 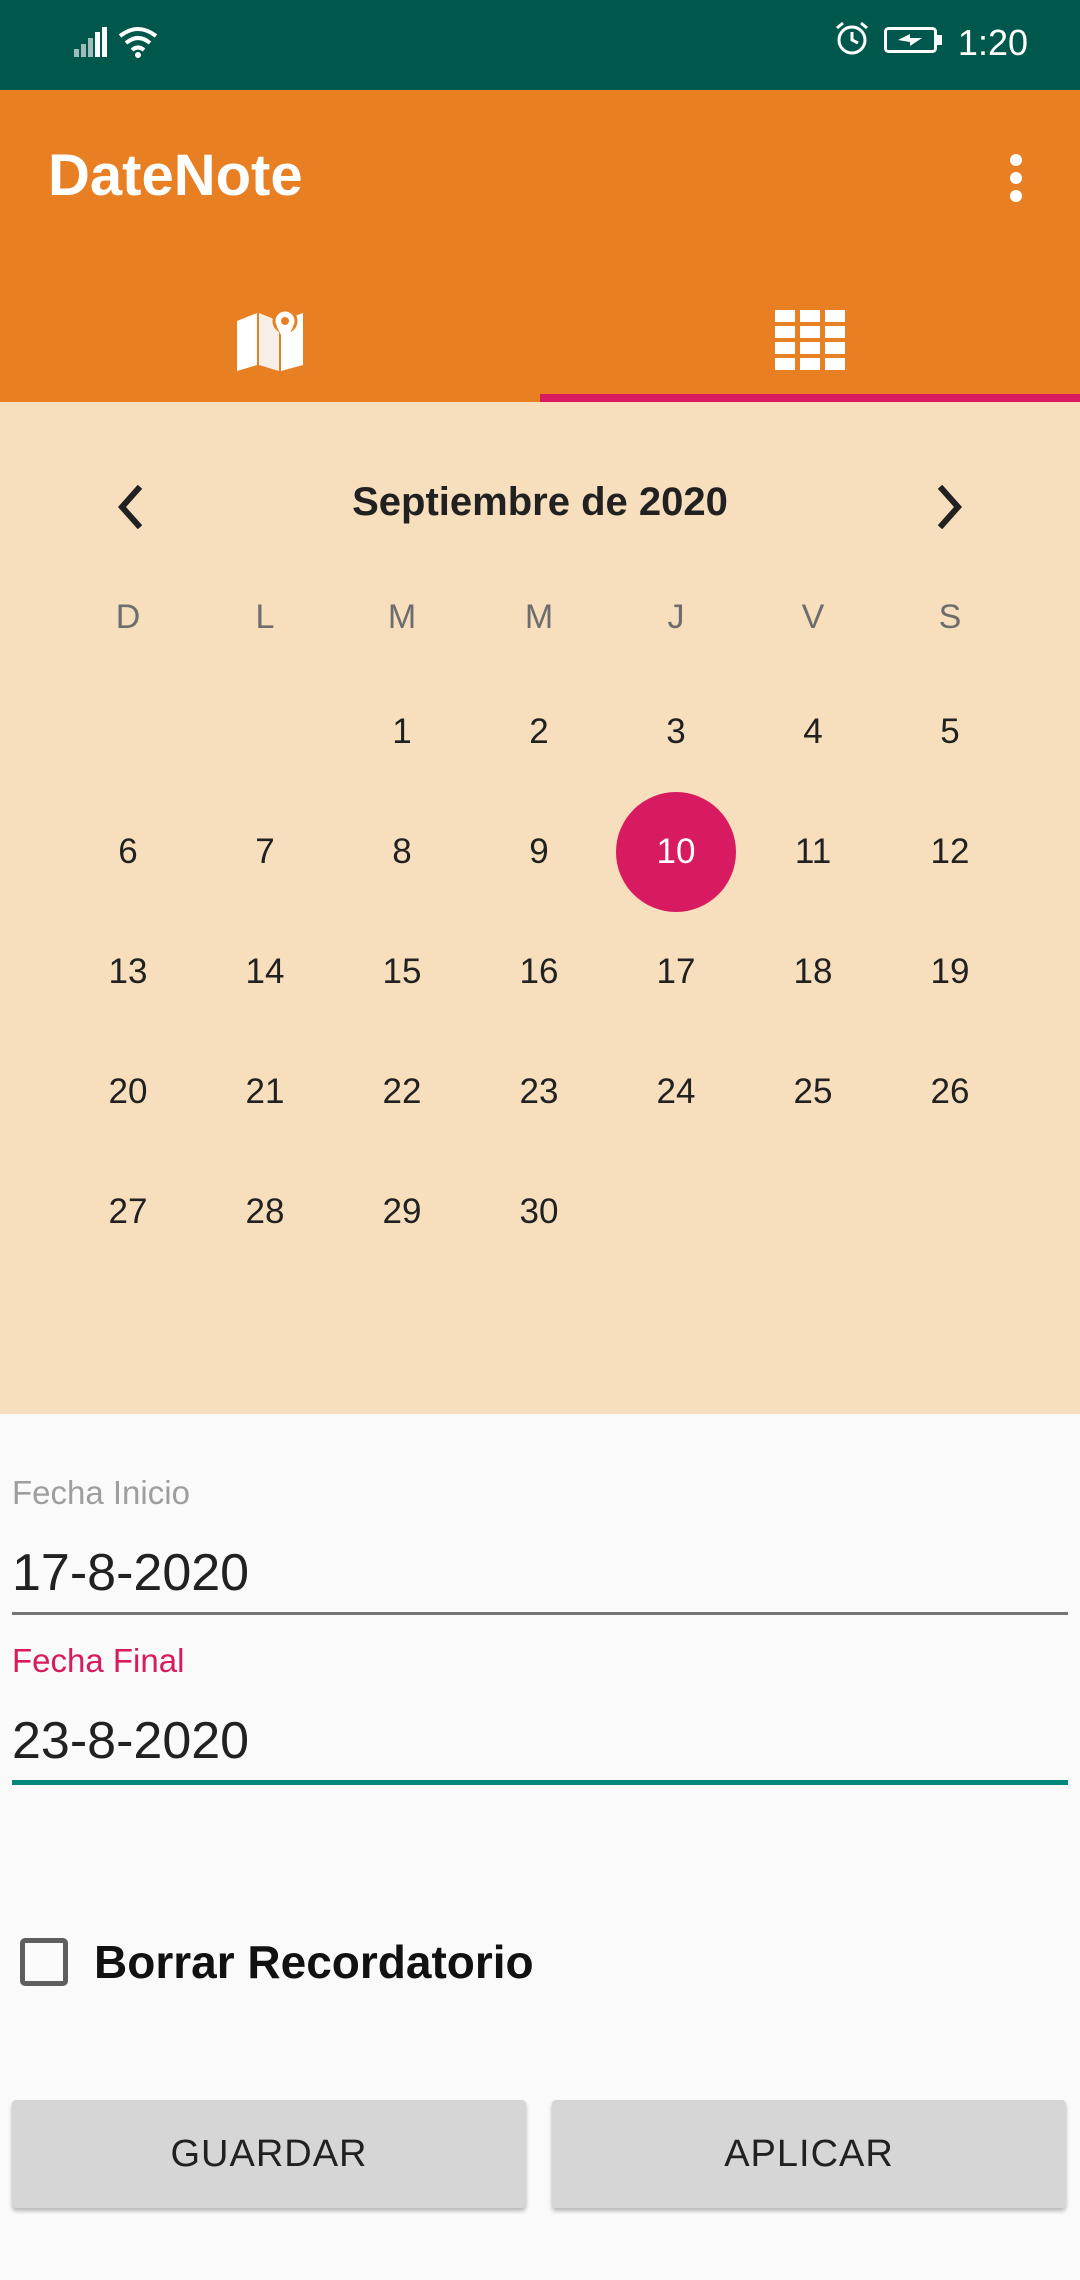 I want to click on calendar-day-number: 30, so click(x=539, y=1211).